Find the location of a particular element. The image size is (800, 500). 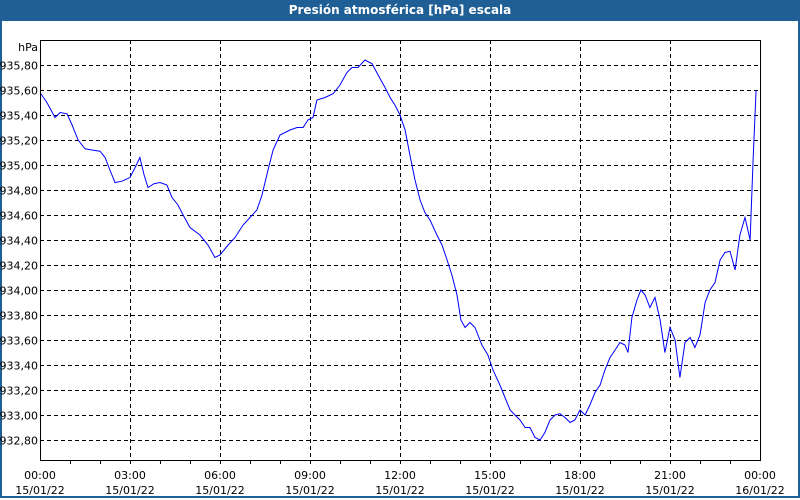

y-tick-label: 933,00 is located at coordinates (19, 416).